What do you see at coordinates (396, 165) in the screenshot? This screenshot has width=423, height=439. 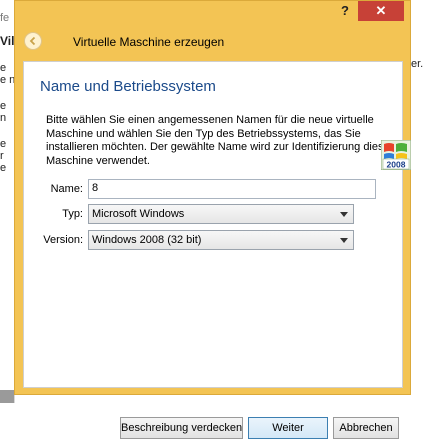 I see `os-icon-badge: 2008` at bounding box center [396, 165].